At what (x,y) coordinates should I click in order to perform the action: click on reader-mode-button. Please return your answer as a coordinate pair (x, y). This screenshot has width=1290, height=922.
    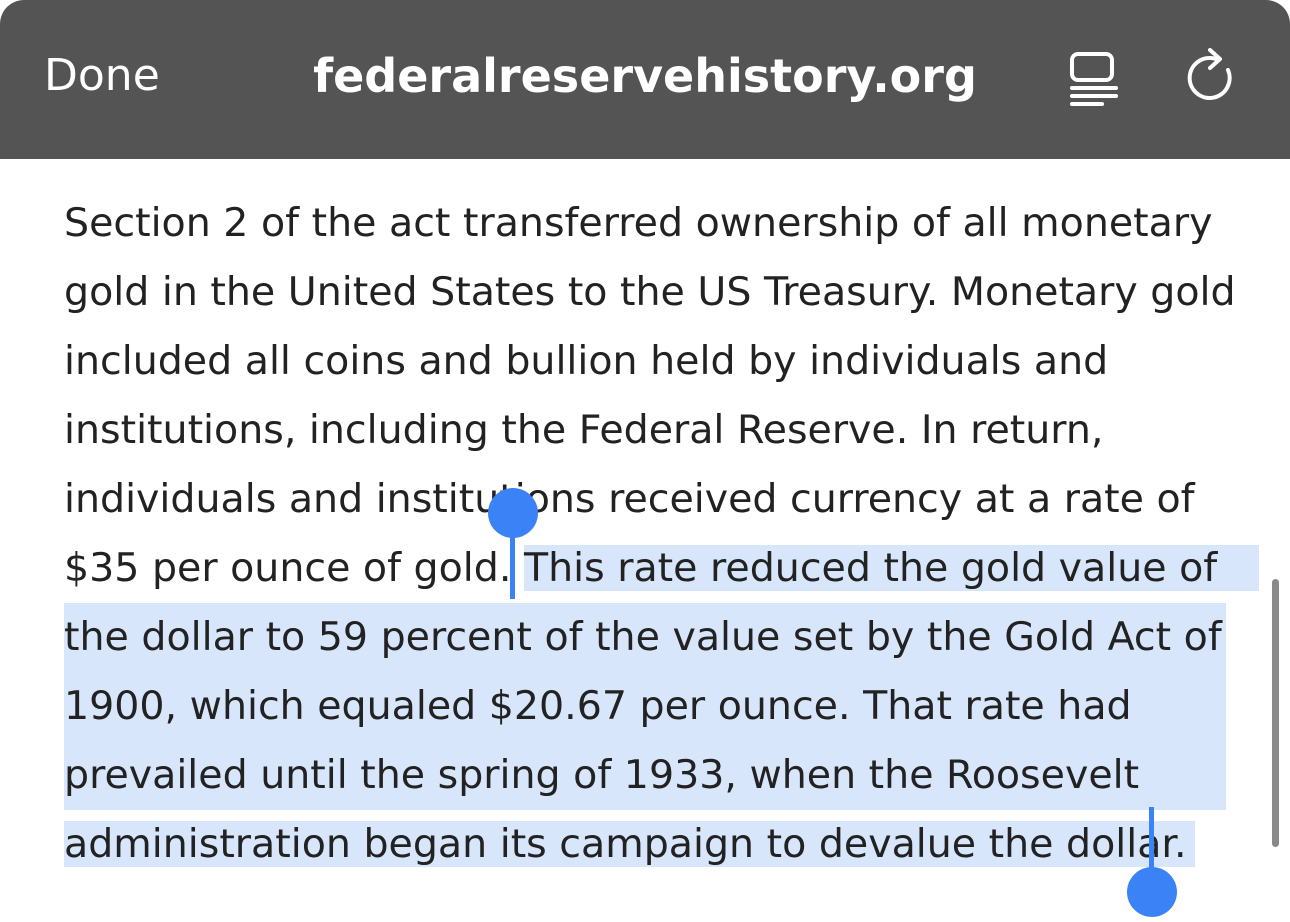
    Looking at the image, I should click on (1094, 78).